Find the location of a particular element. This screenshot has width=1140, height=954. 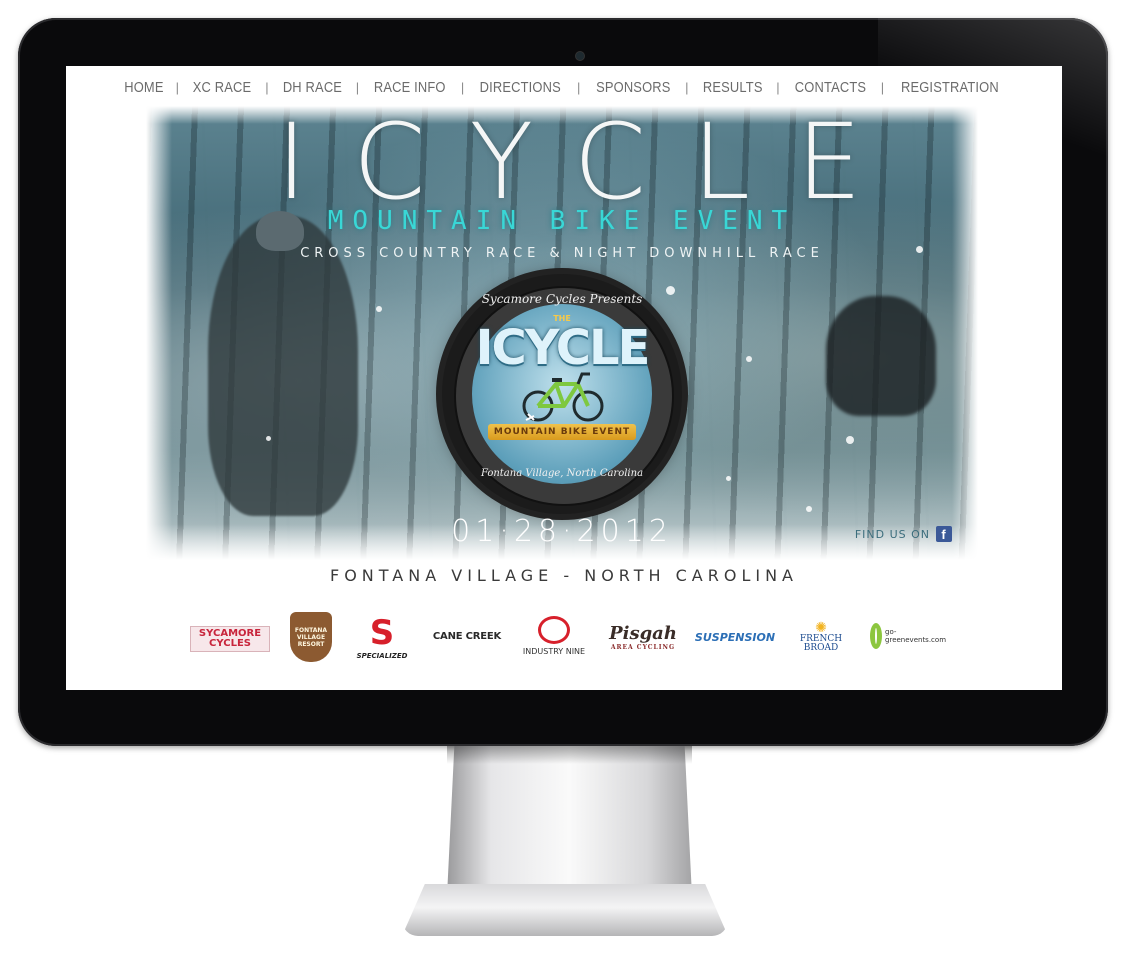

hero-title: ICYCLE is located at coordinates (592, 164).